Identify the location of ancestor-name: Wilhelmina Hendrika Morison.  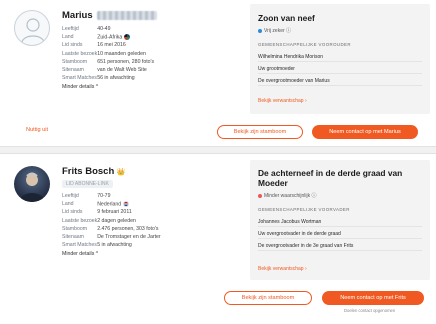
(340, 57).